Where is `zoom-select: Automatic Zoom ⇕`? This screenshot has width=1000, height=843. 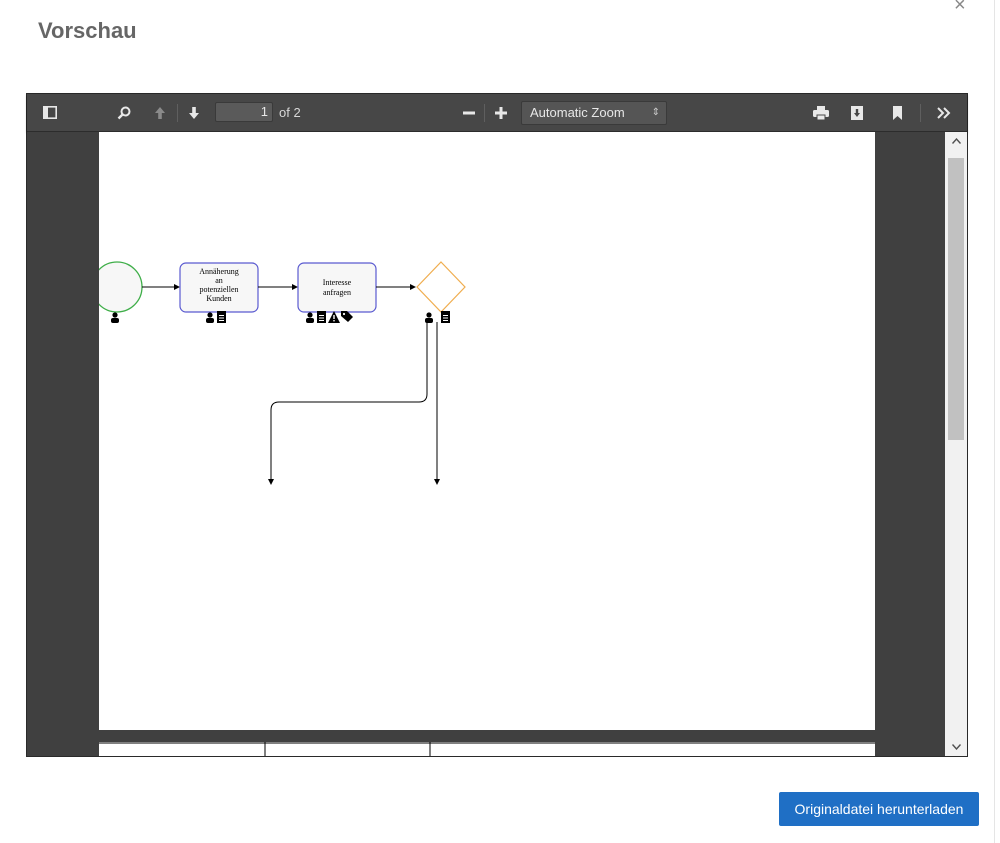 zoom-select: Automatic Zoom ⇕ is located at coordinates (594, 113).